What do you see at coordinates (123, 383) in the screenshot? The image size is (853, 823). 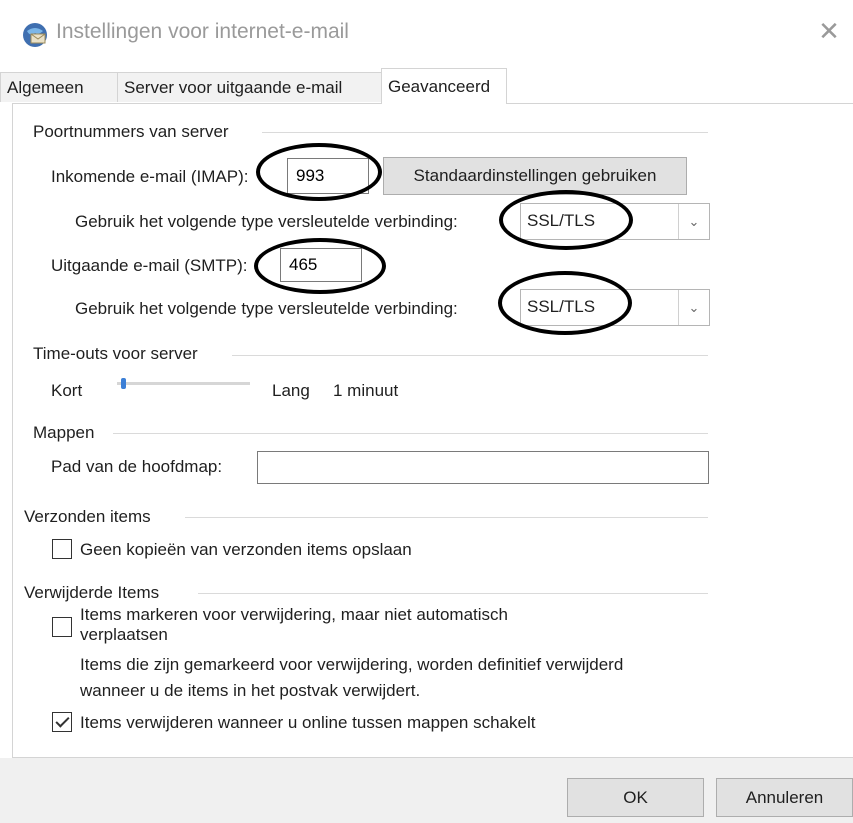 I see `timeout-slider-thumb` at bounding box center [123, 383].